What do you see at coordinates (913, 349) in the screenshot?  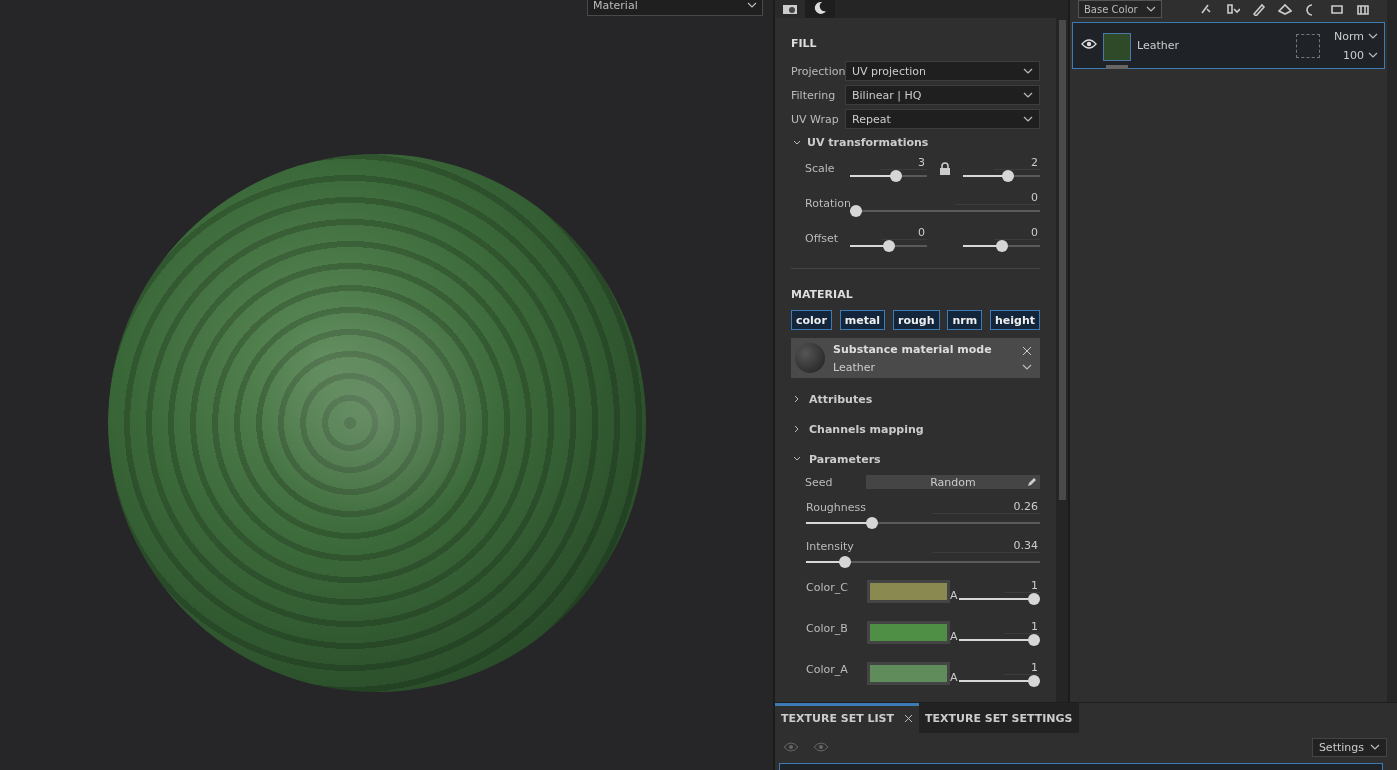 I see `material-mode-title: Substance material mode` at bounding box center [913, 349].